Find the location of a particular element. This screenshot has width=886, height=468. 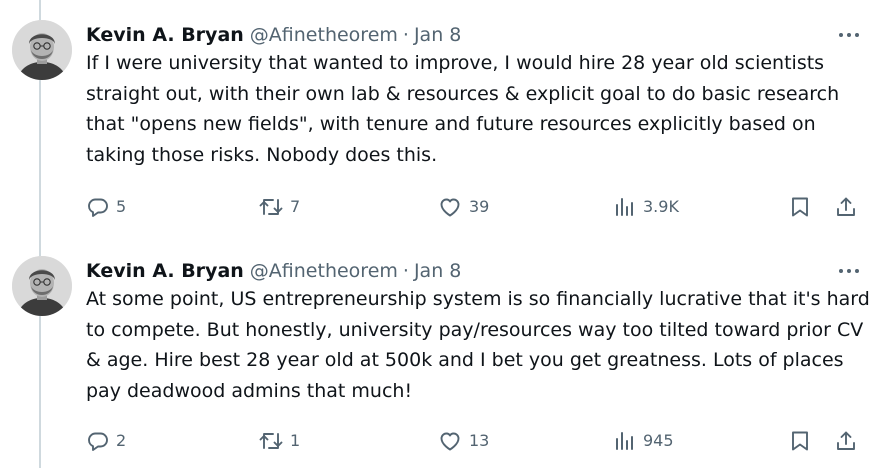

repost-count: 1 is located at coordinates (295, 440).